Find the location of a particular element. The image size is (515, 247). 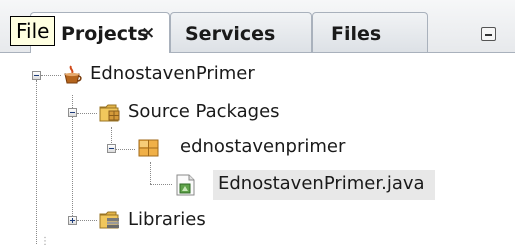

tree-node-libraries: Libraries is located at coordinates (167, 219).